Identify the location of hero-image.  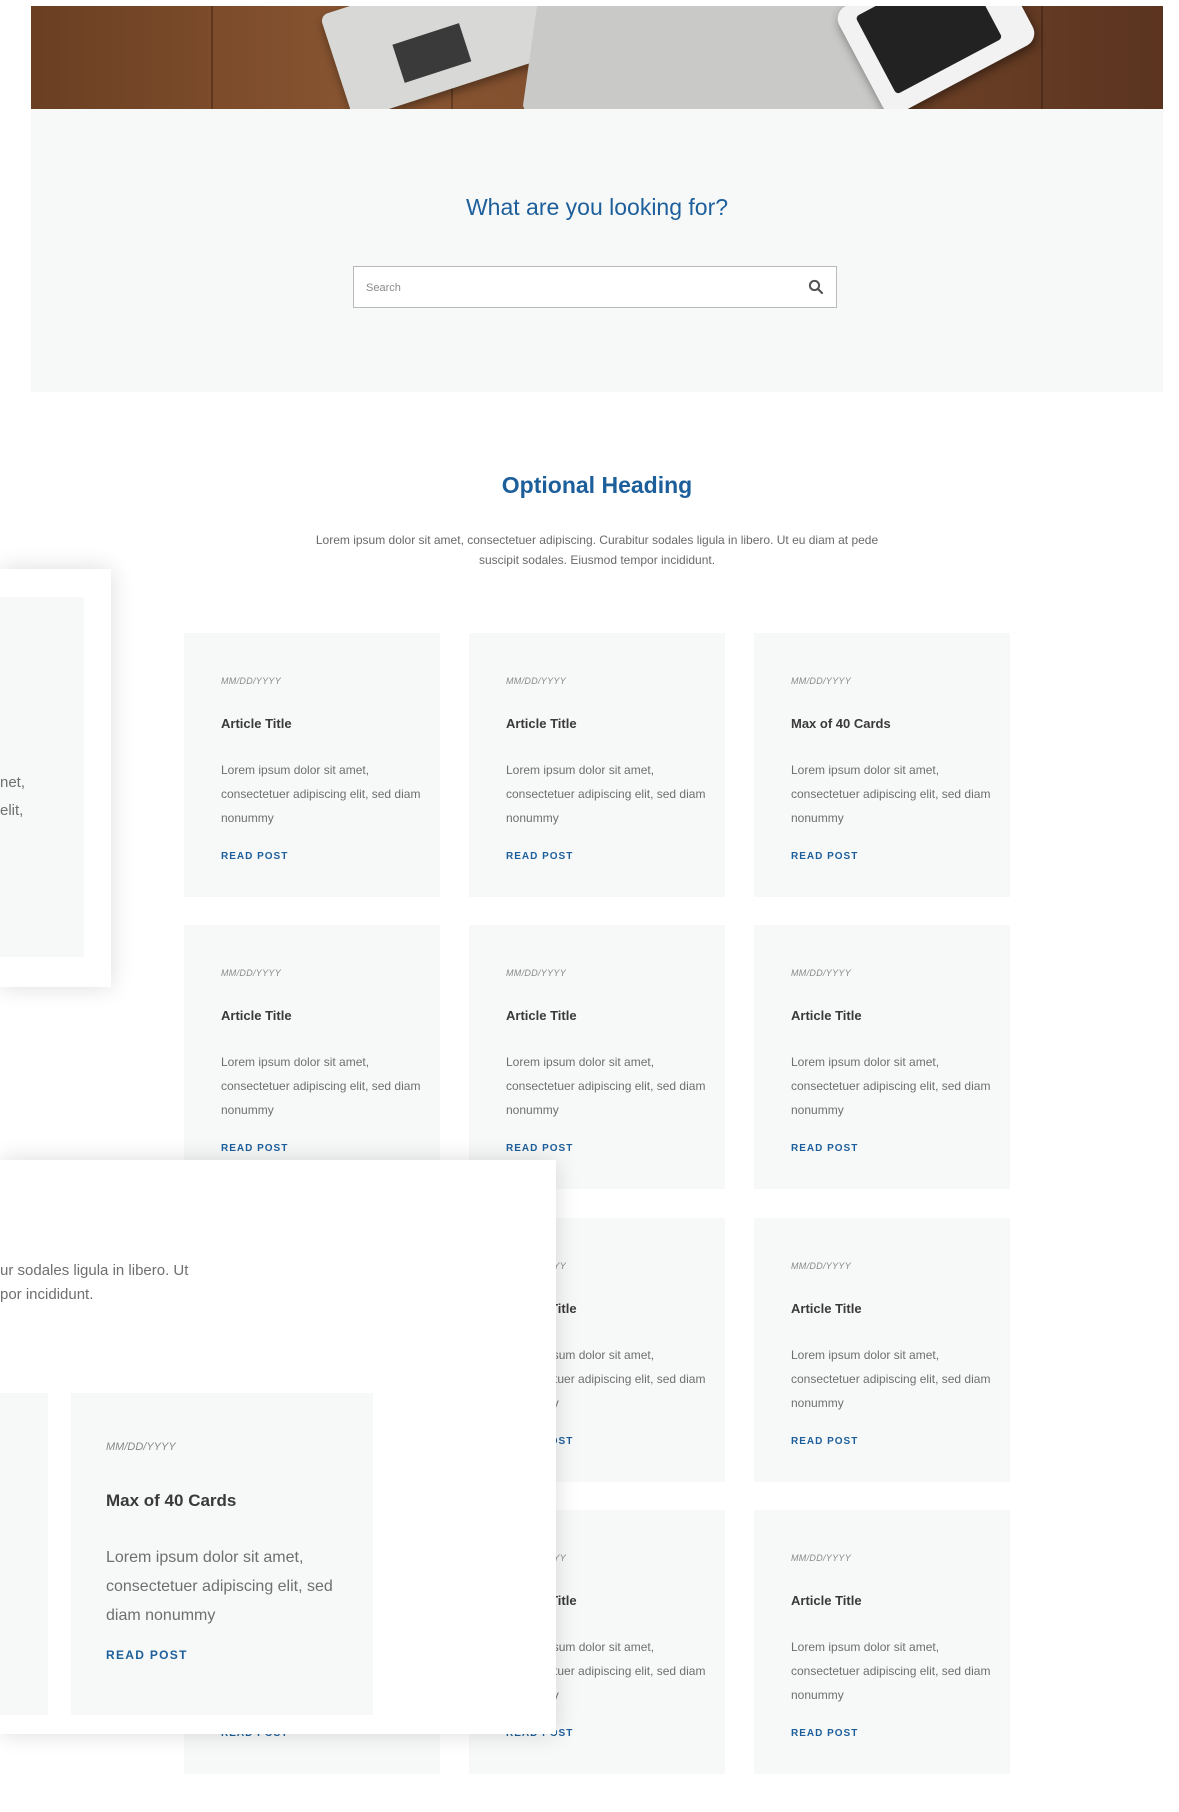
(597, 57).